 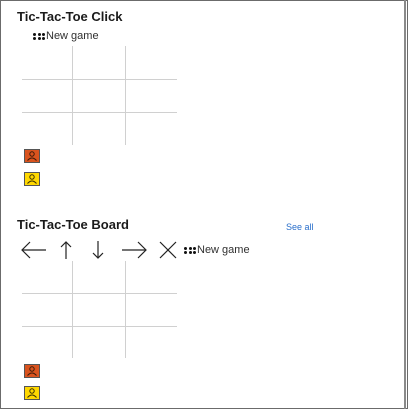 I want to click on new-game-button-click: New game, so click(x=66, y=36).